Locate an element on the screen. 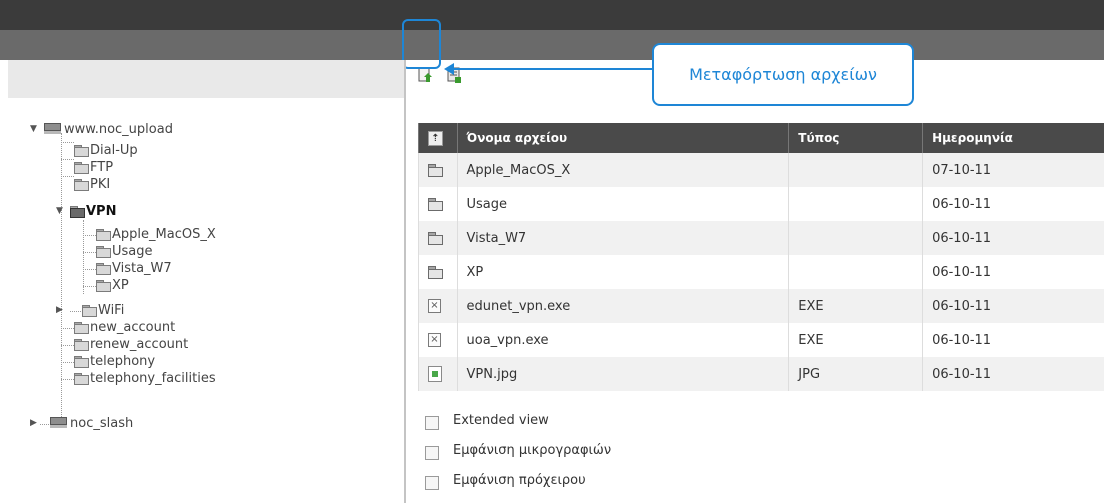 This screenshot has height=503, width=1104. file-name: Apple_MacOS_X is located at coordinates (622, 170).